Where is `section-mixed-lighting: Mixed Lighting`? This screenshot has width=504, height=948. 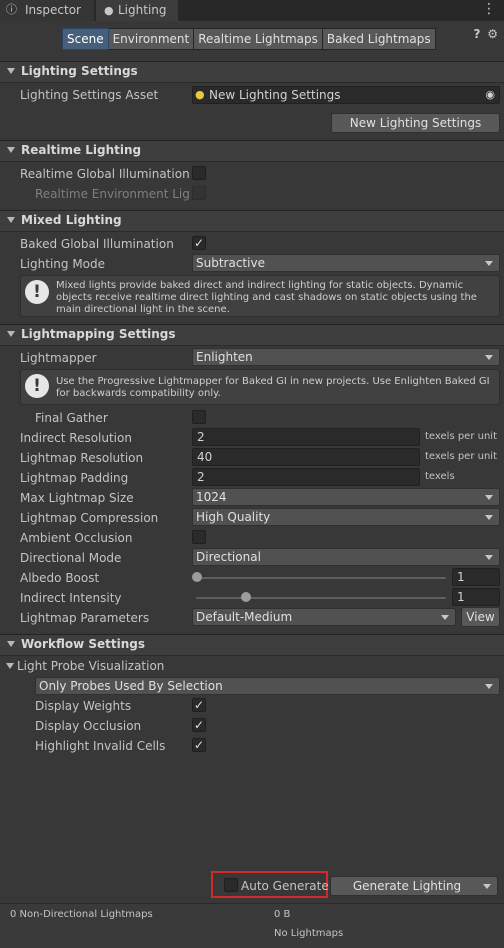
section-mixed-lighting: Mixed Lighting is located at coordinates (252, 221).